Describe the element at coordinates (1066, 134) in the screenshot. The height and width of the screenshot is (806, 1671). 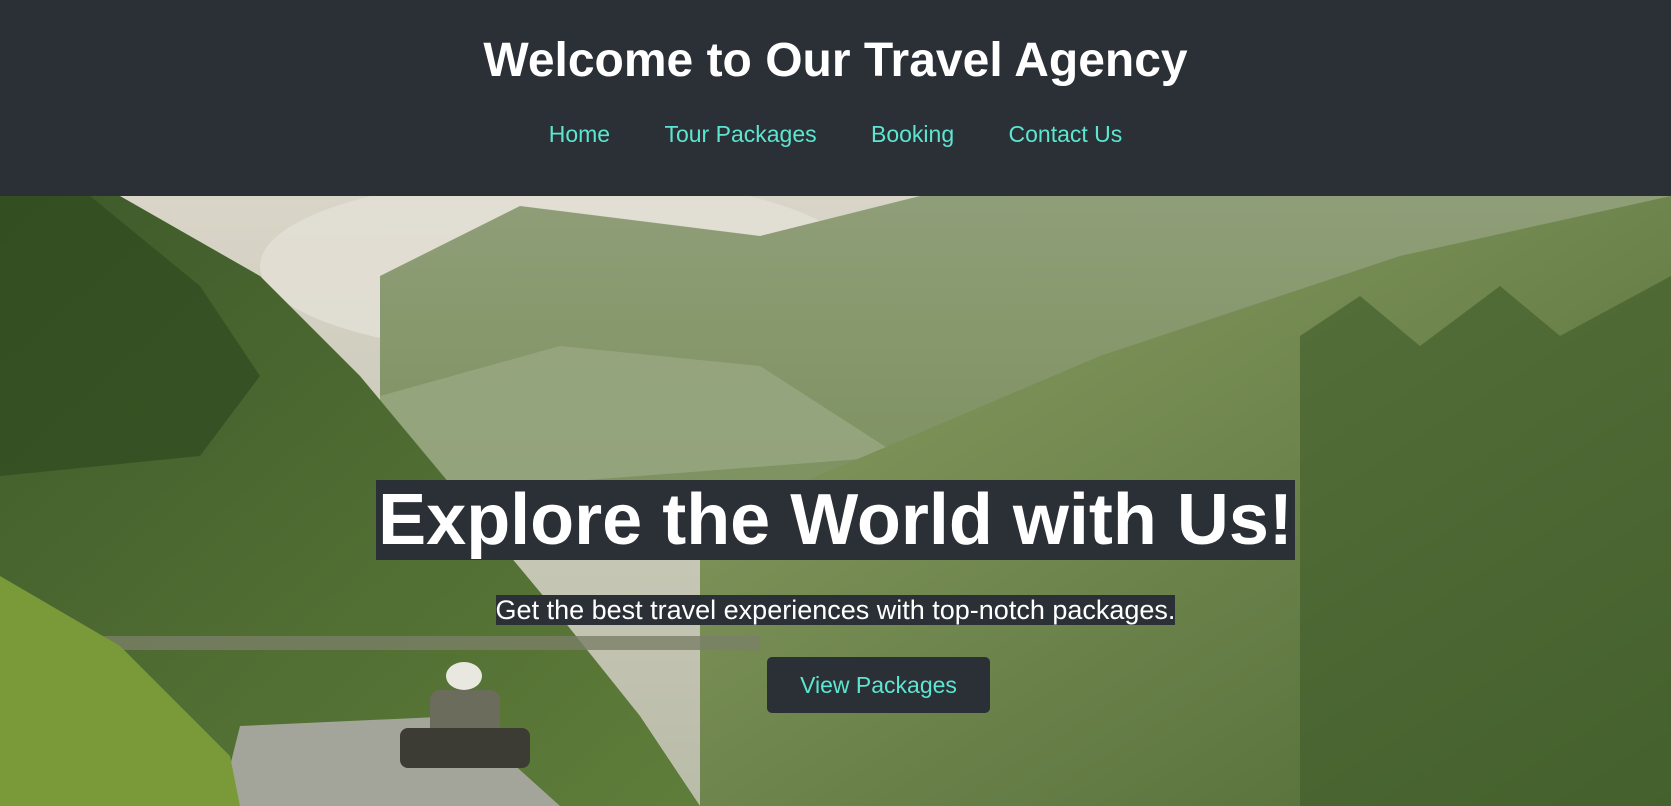
I see `nav-contact-us-link: Contact Us` at that location.